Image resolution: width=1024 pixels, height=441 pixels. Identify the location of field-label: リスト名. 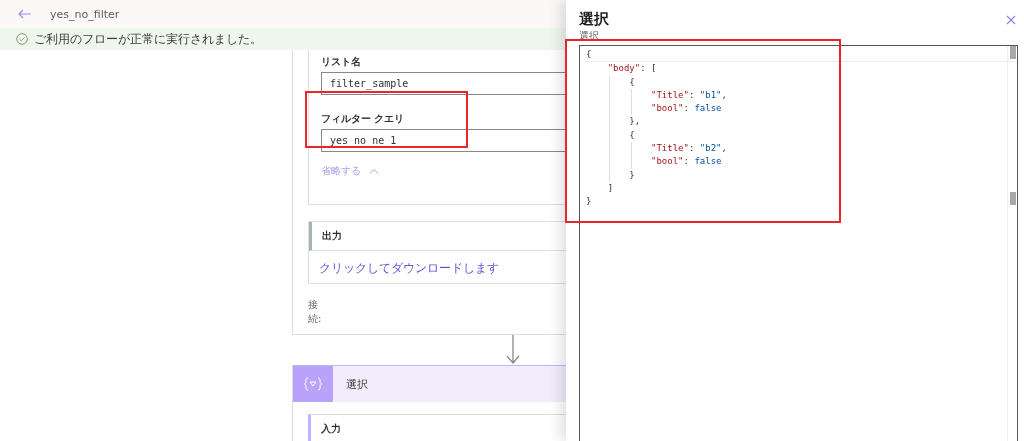
(341, 62).